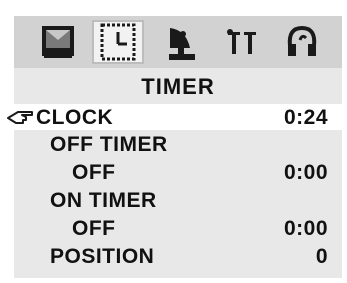 The image size is (347, 283). Describe the element at coordinates (102, 256) in the screenshot. I see `menu-item-label: POSITION` at that location.